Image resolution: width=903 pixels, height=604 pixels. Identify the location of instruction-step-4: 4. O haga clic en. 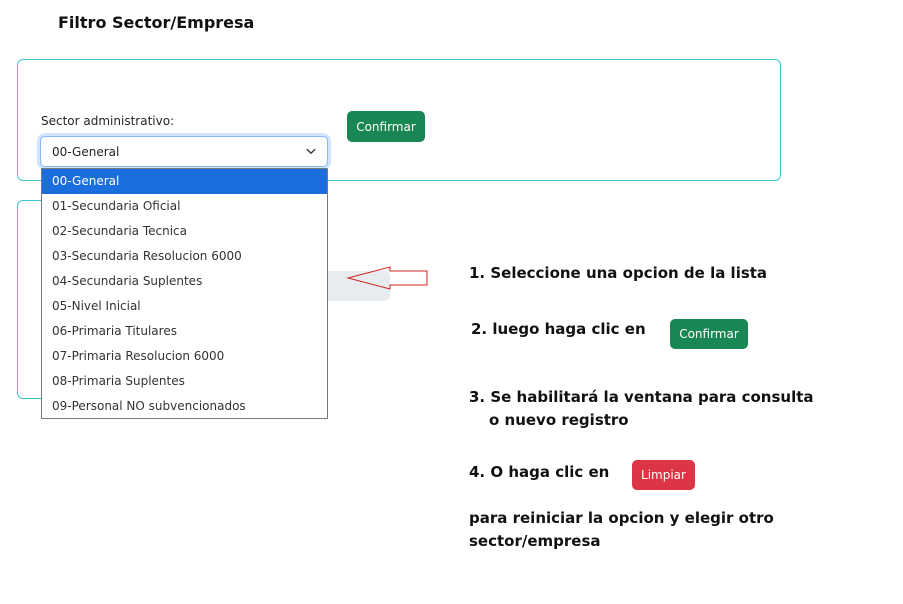
(539, 472).